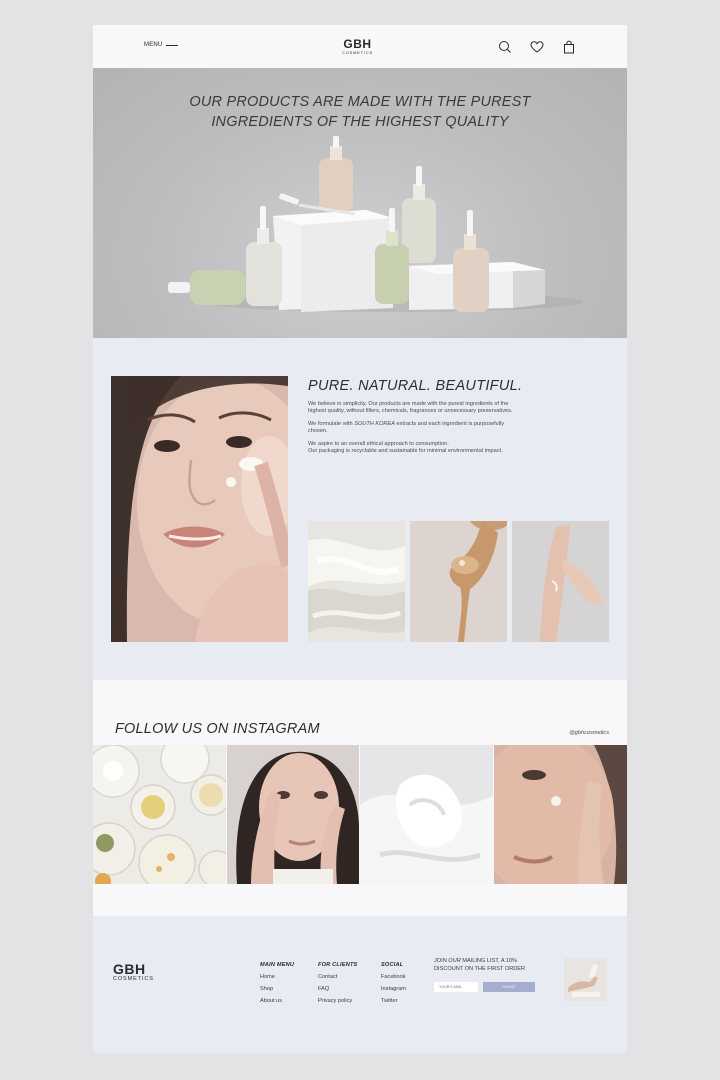  What do you see at coordinates (560, 814) in the screenshot?
I see `instagram-post-skincare-face` at bounding box center [560, 814].